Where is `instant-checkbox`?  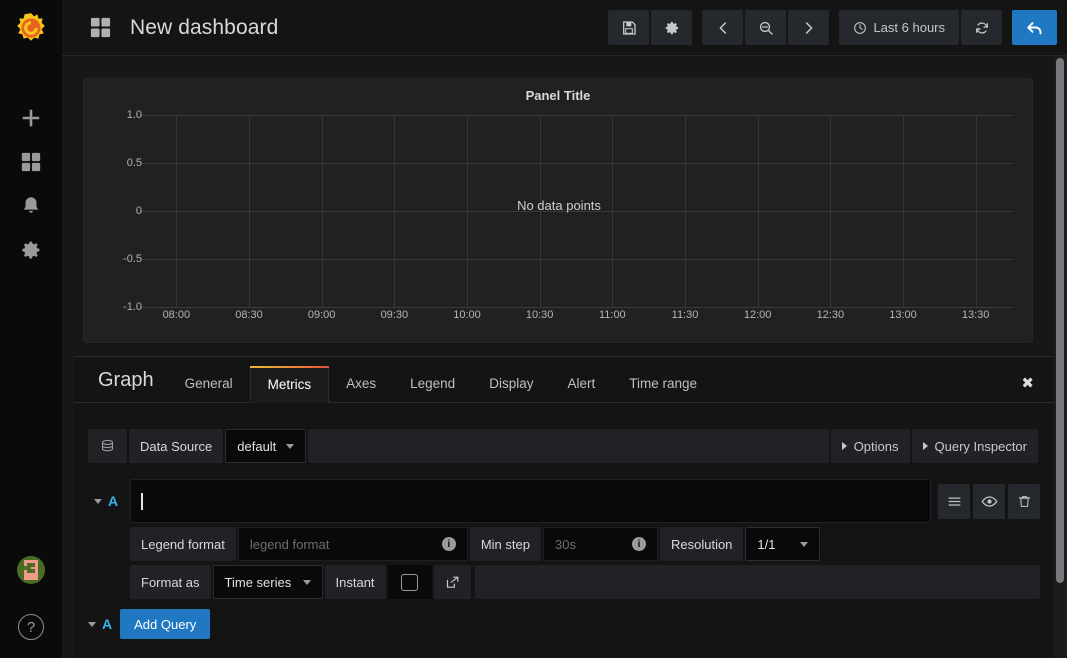 instant-checkbox is located at coordinates (409, 582).